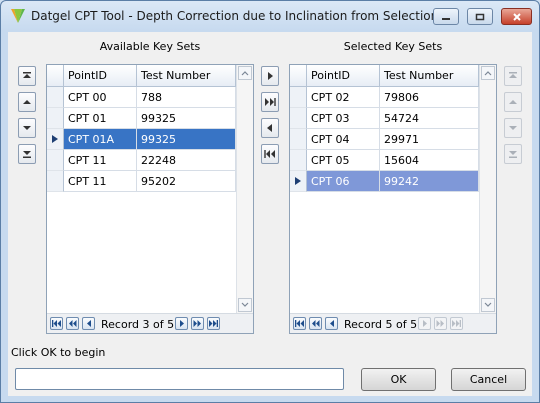 The width and height of the screenshot is (540, 403). What do you see at coordinates (186, 181) in the screenshot?
I see `test-number-cell: 95202` at bounding box center [186, 181].